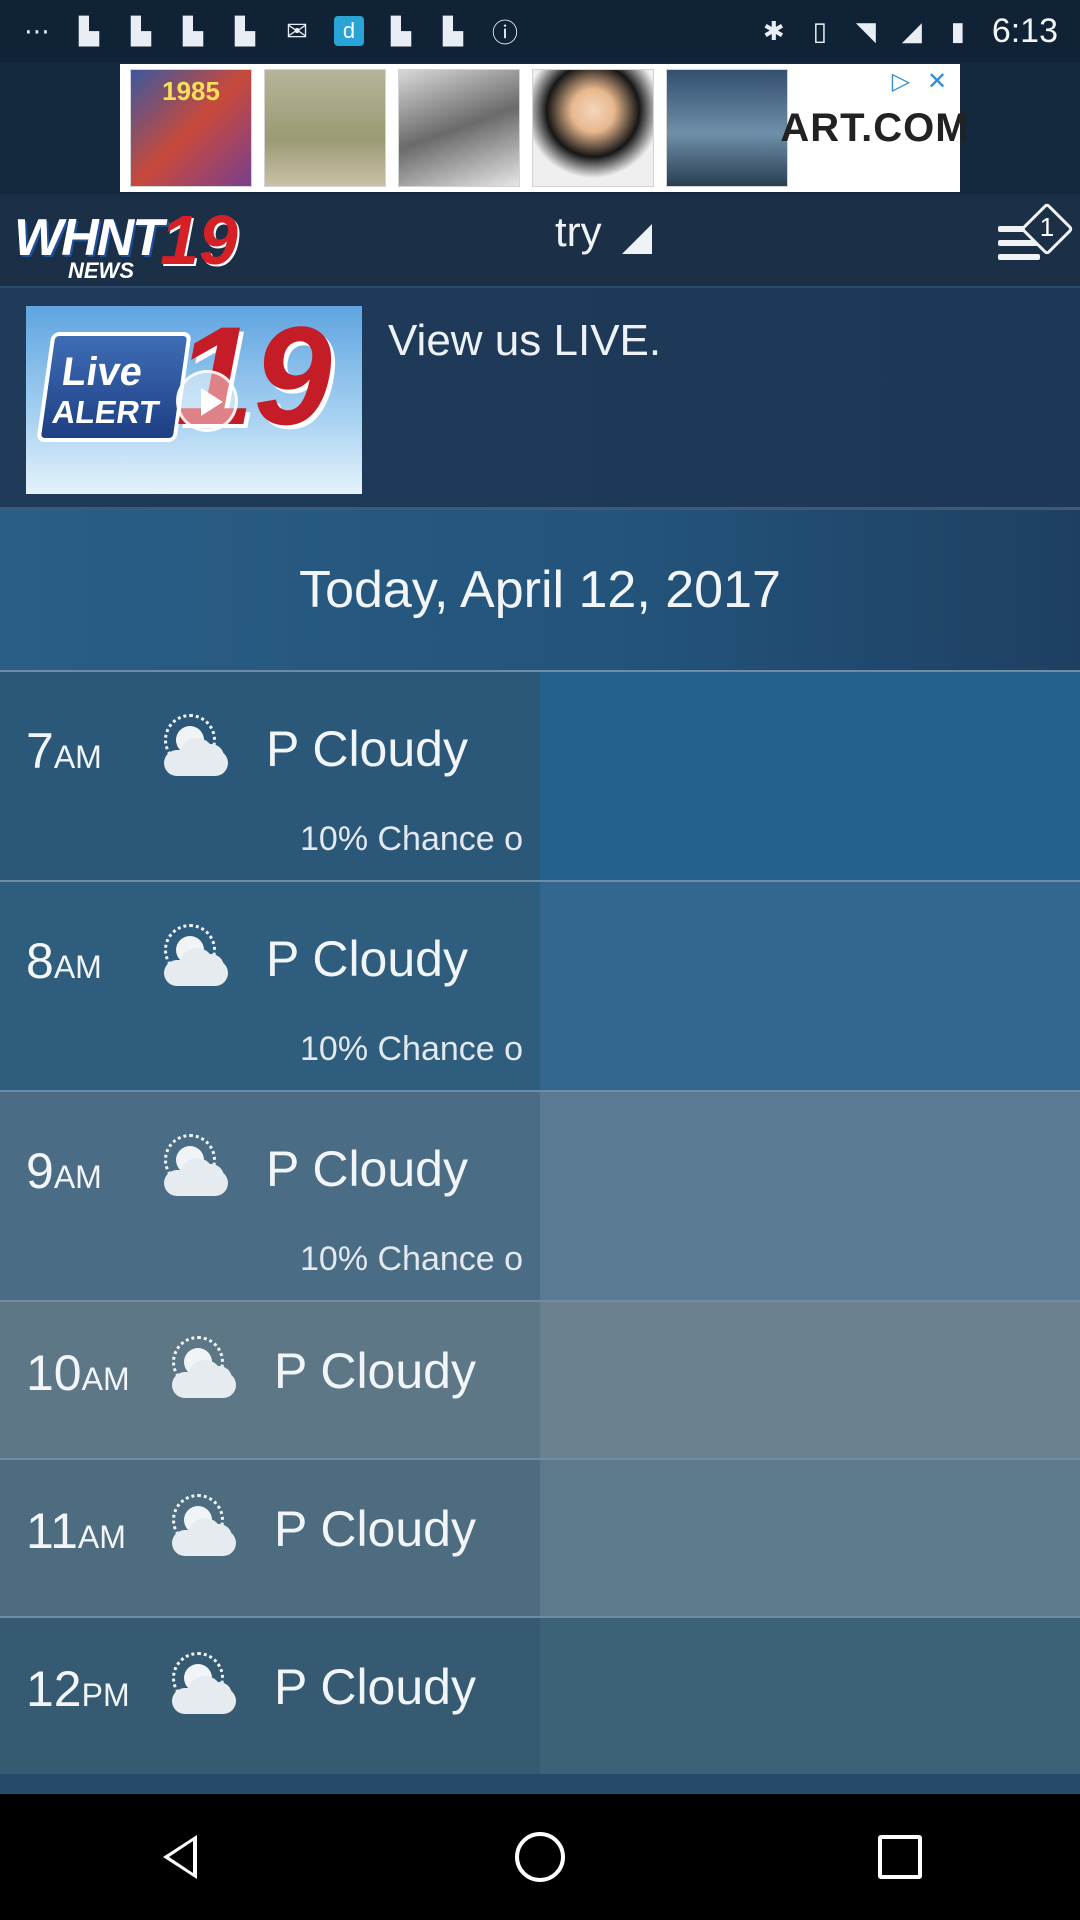 This screenshot has height=1920, width=1080. I want to click on hour-row-details: 9AM P Cloudy 10% Chance o, so click(270, 1196).